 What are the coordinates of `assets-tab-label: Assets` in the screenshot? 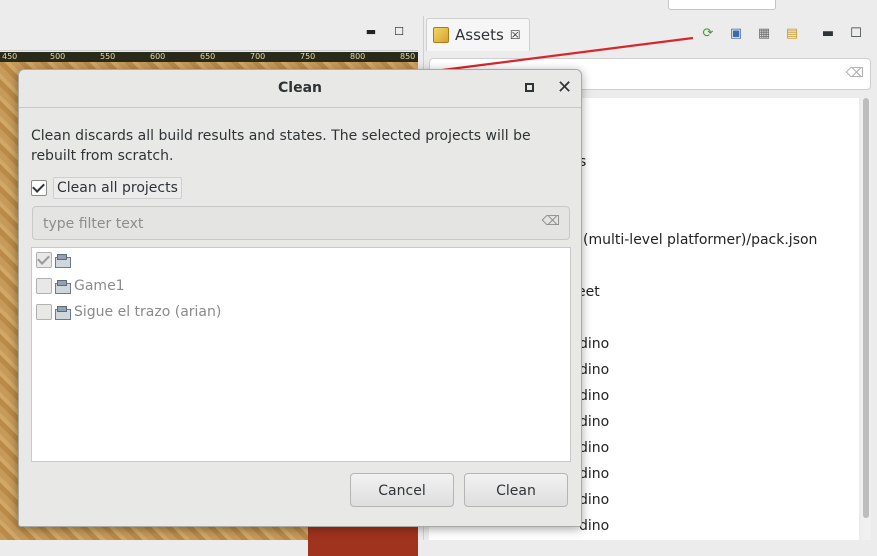 It's located at (479, 35).